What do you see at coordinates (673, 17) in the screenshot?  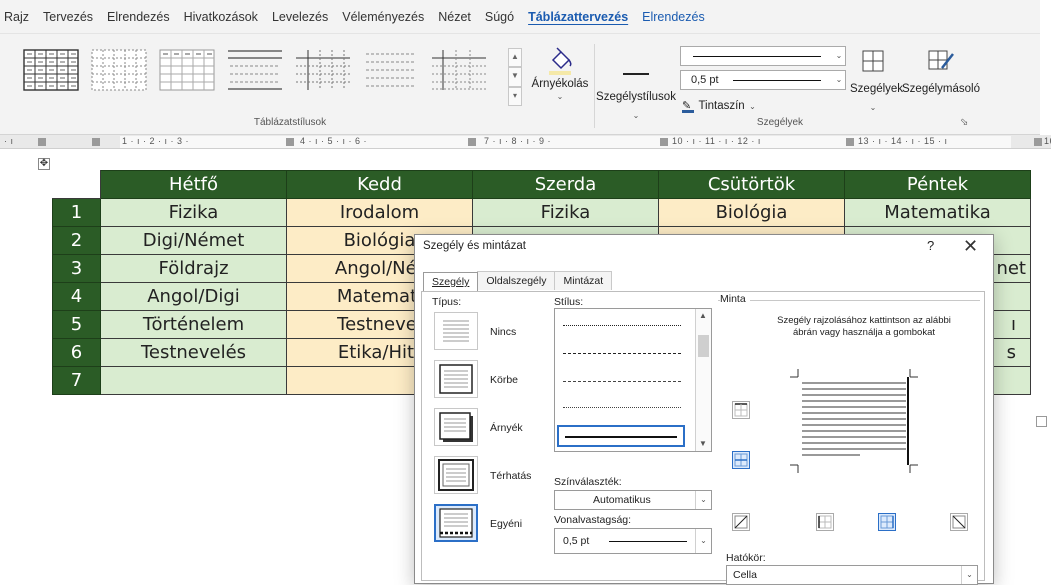 I see `tab-table-layout: Elrendezés` at bounding box center [673, 17].